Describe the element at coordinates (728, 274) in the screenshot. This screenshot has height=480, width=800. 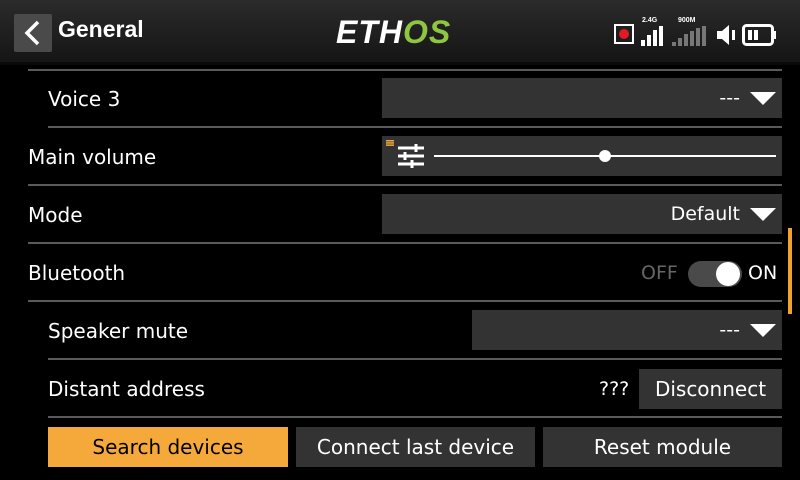
I see `toggle-knob` at that location.